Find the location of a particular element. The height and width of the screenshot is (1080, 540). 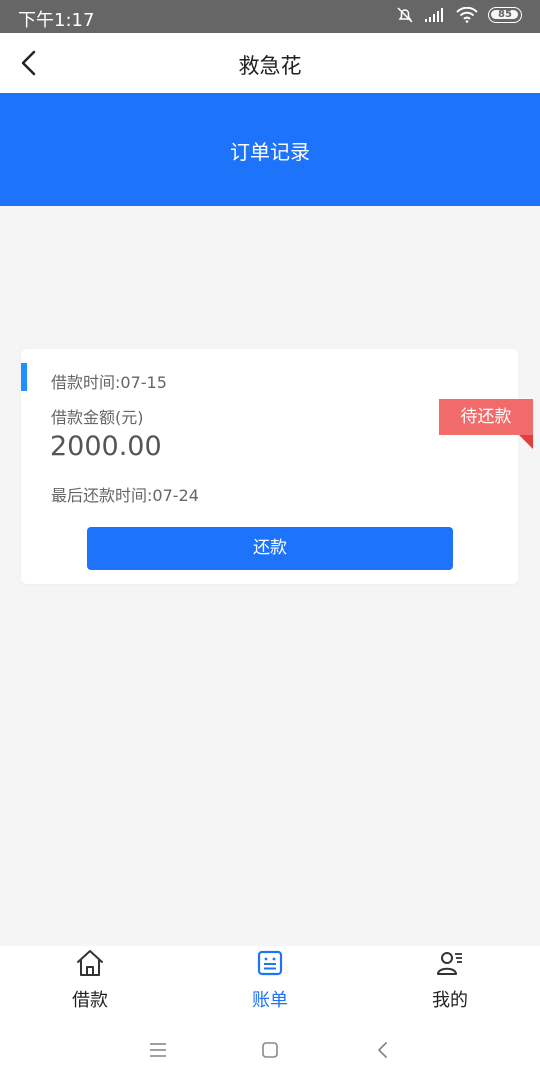

amount-label: 借款金额(元) is located at coordinates (97, 417).